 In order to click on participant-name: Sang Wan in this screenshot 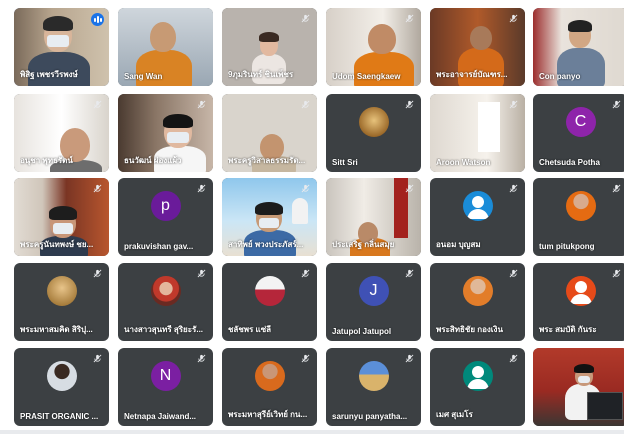, I will do `click(143, 76)`.